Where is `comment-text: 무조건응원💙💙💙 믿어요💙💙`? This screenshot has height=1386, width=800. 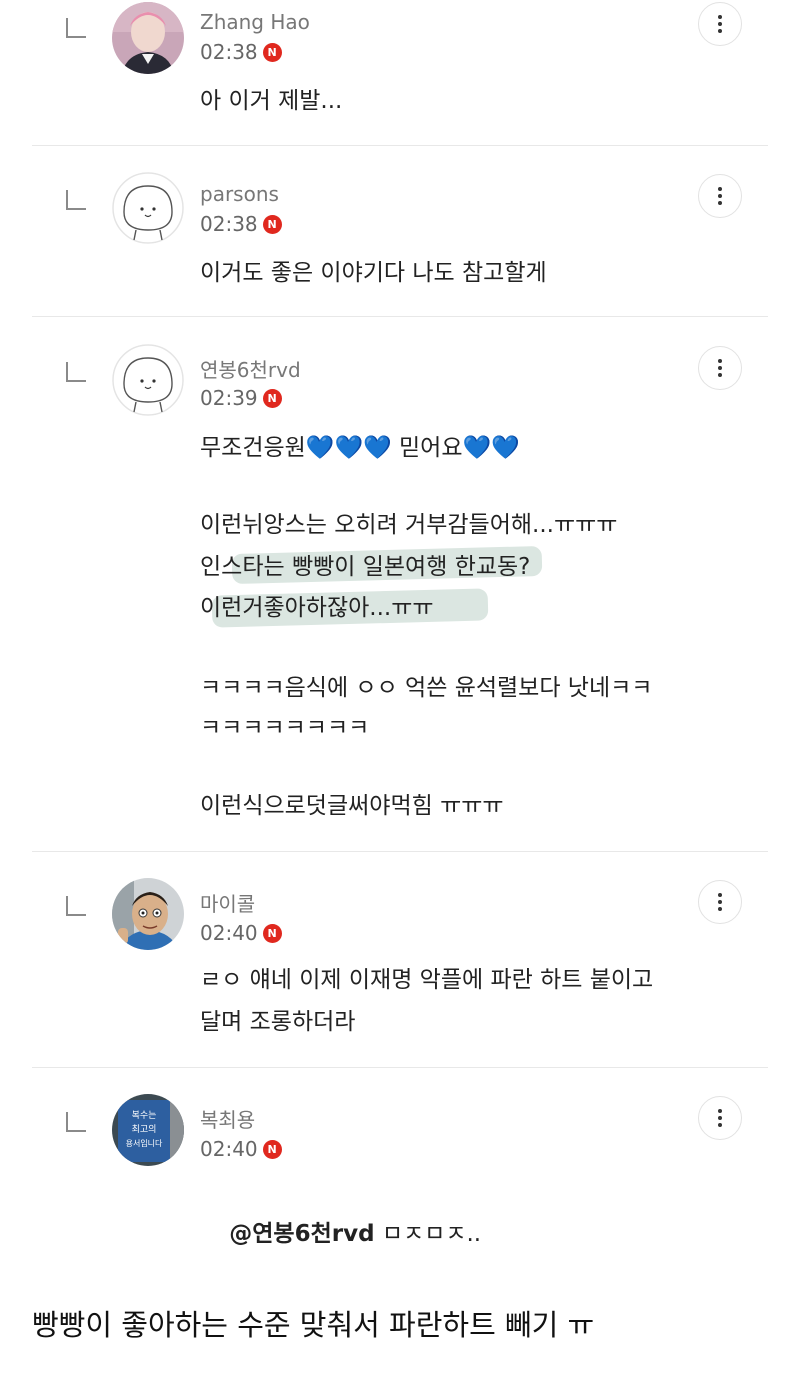 comment-text: 무조건응원💙💙💙 믿어요💙💙 is located at coordinates (360, 448).